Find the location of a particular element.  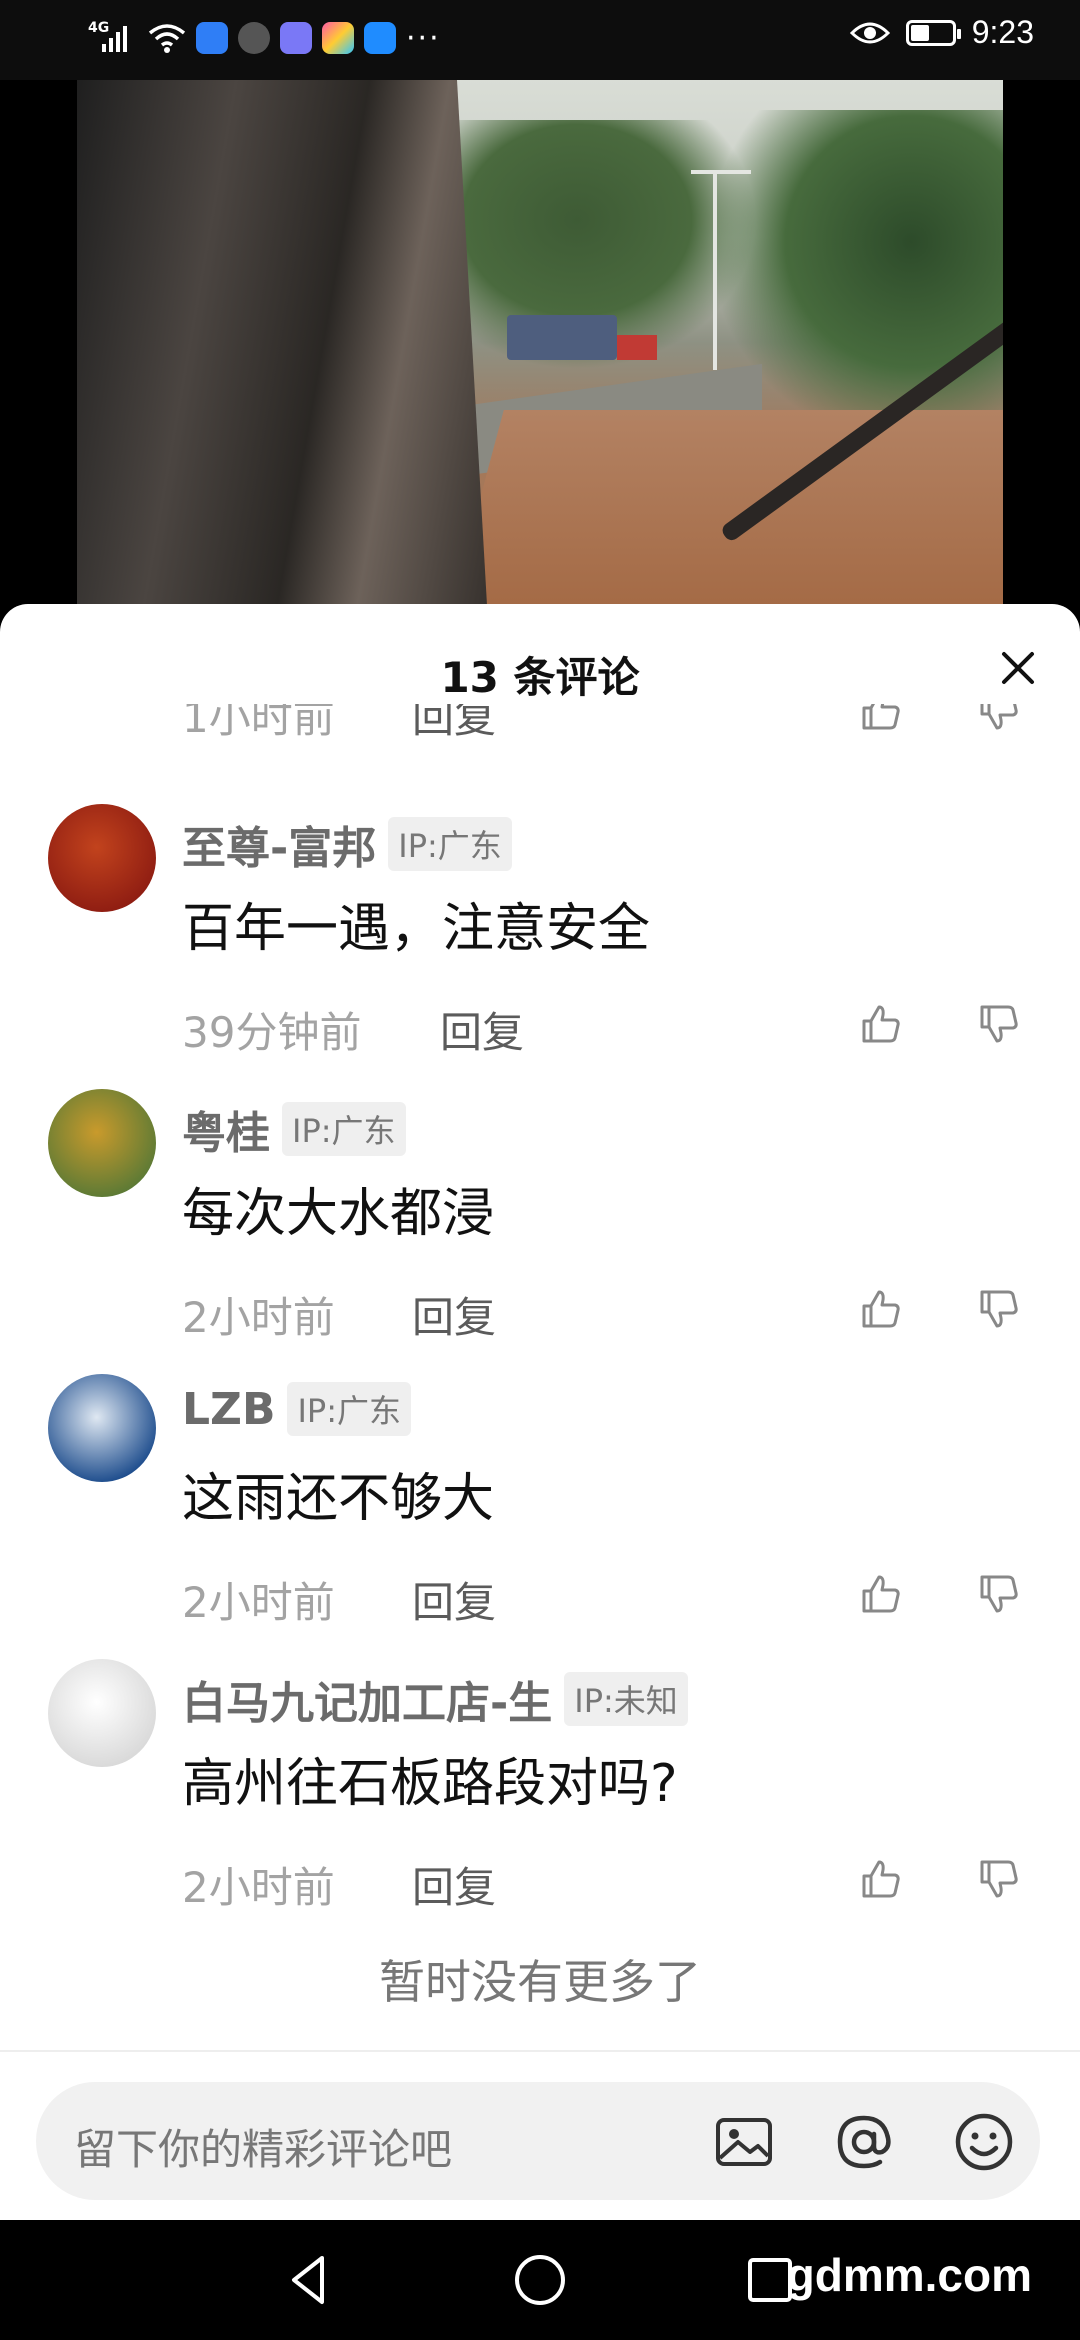

comment-input: 留下你的精彩评论吧 is located at coordinates (538, 2141).